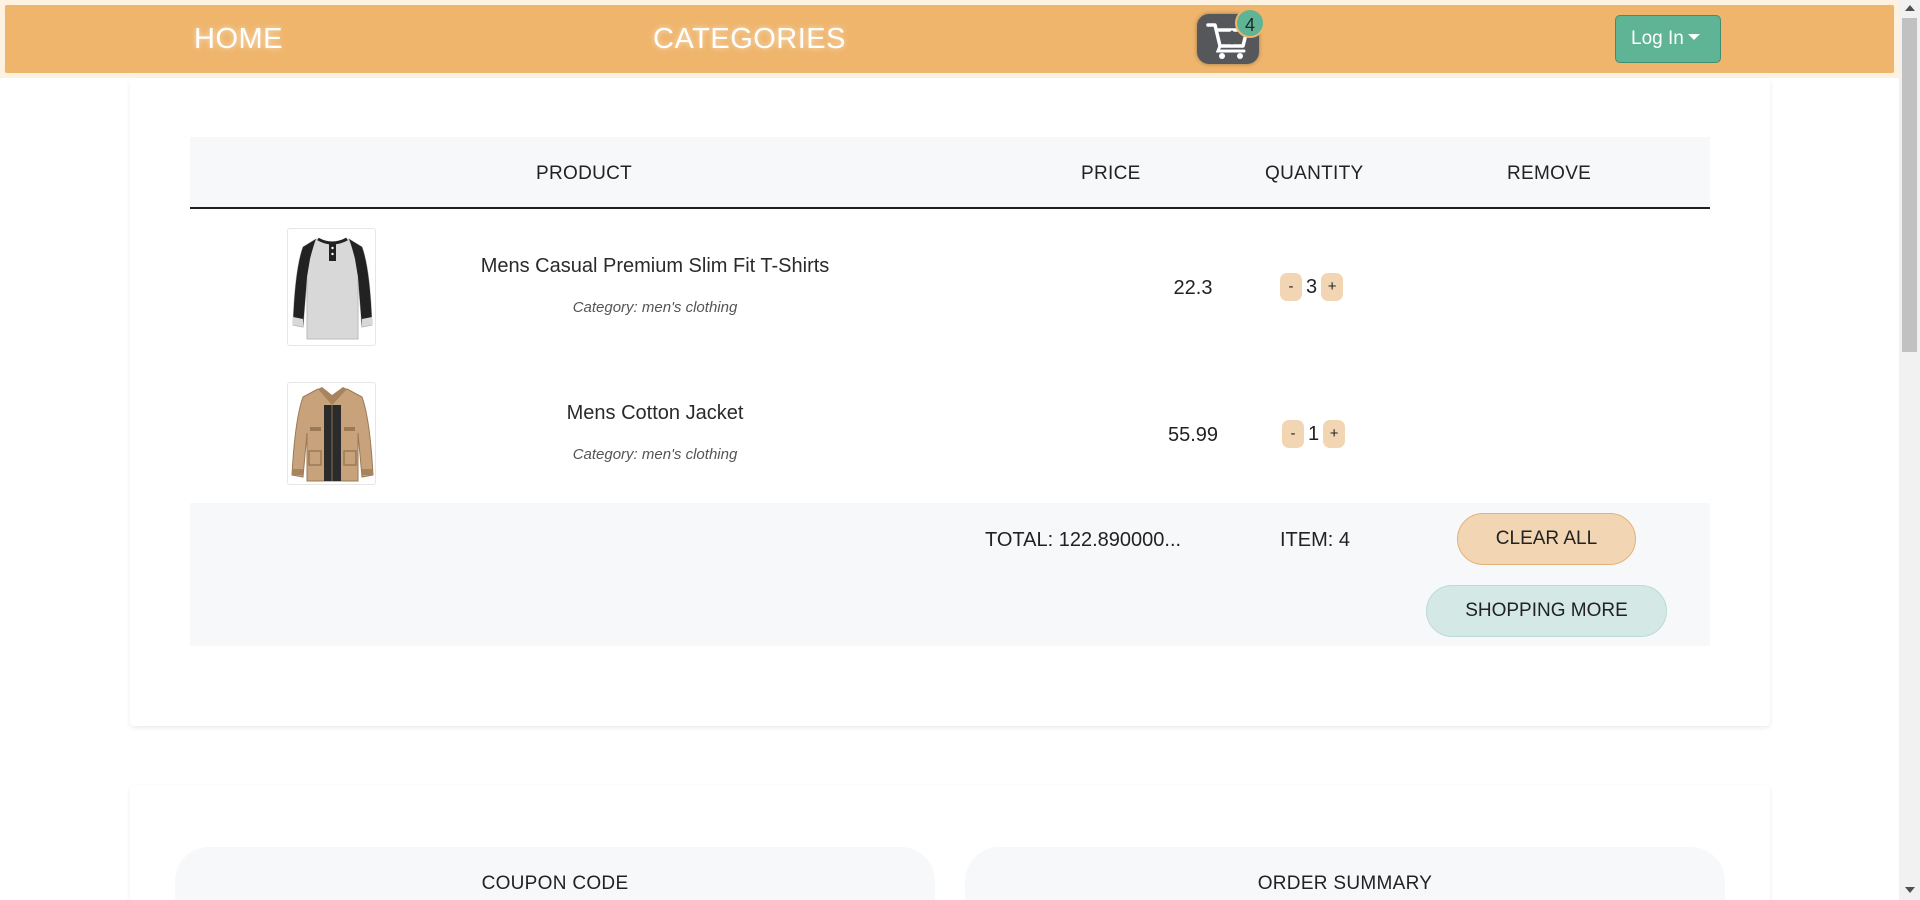 The height and width of the screenshot is (900, 1920). What do you see at coordinates (749, 39) in the screenshot?
I see `nav-categories-link: CATEGORIES` at bounding box center [749, 39].